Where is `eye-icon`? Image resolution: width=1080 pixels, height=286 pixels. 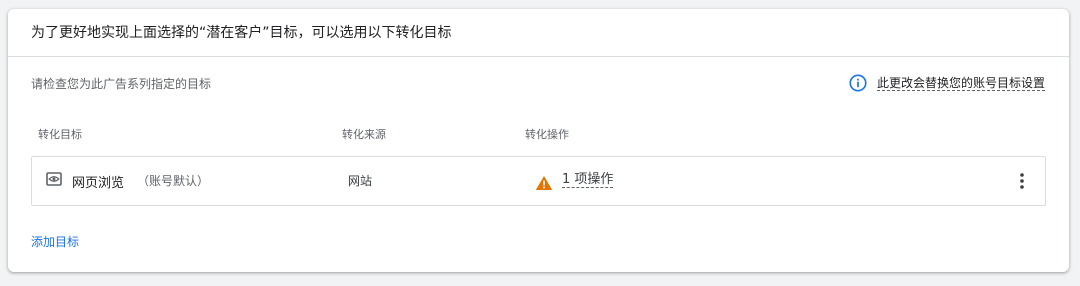
eye-icon is located at coordinates (54, 179).